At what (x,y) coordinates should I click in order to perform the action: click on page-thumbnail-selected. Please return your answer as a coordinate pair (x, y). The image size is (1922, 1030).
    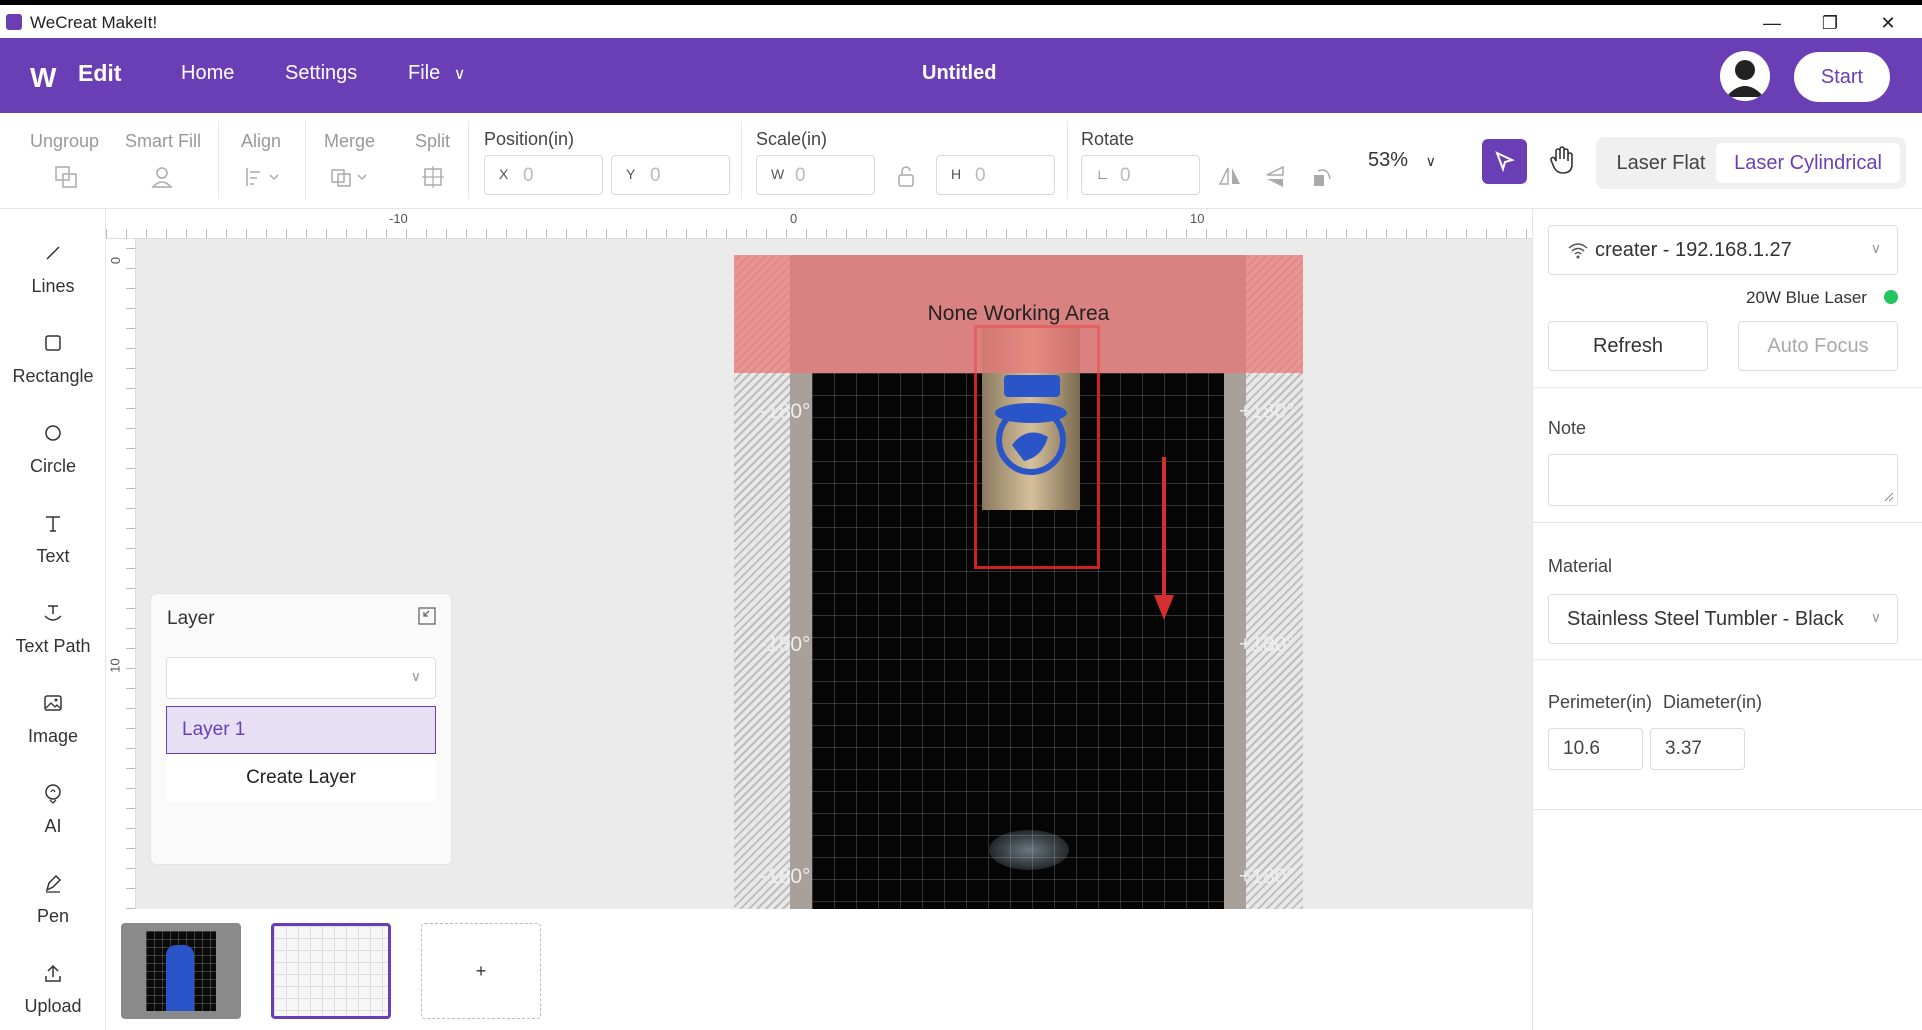
    Looking at the image, I should click on (331, 971).